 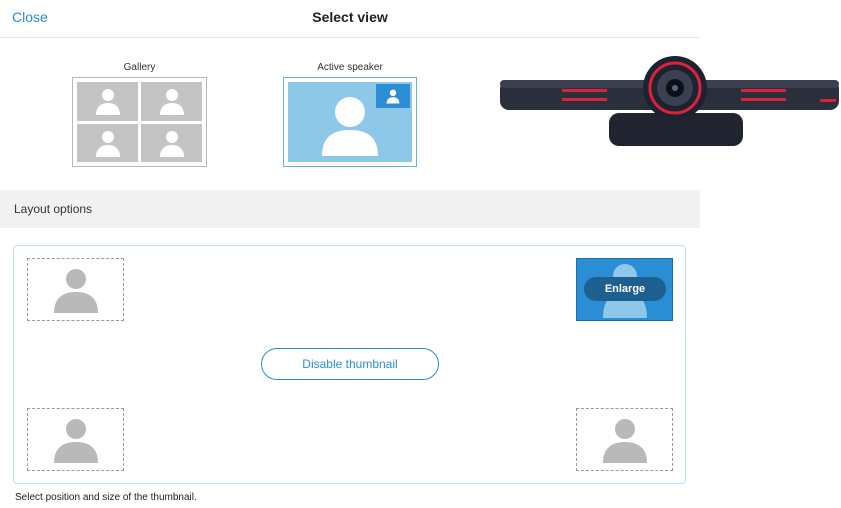 I want to click on thumbnail-slot-top-left, so click(x=75, y=289).